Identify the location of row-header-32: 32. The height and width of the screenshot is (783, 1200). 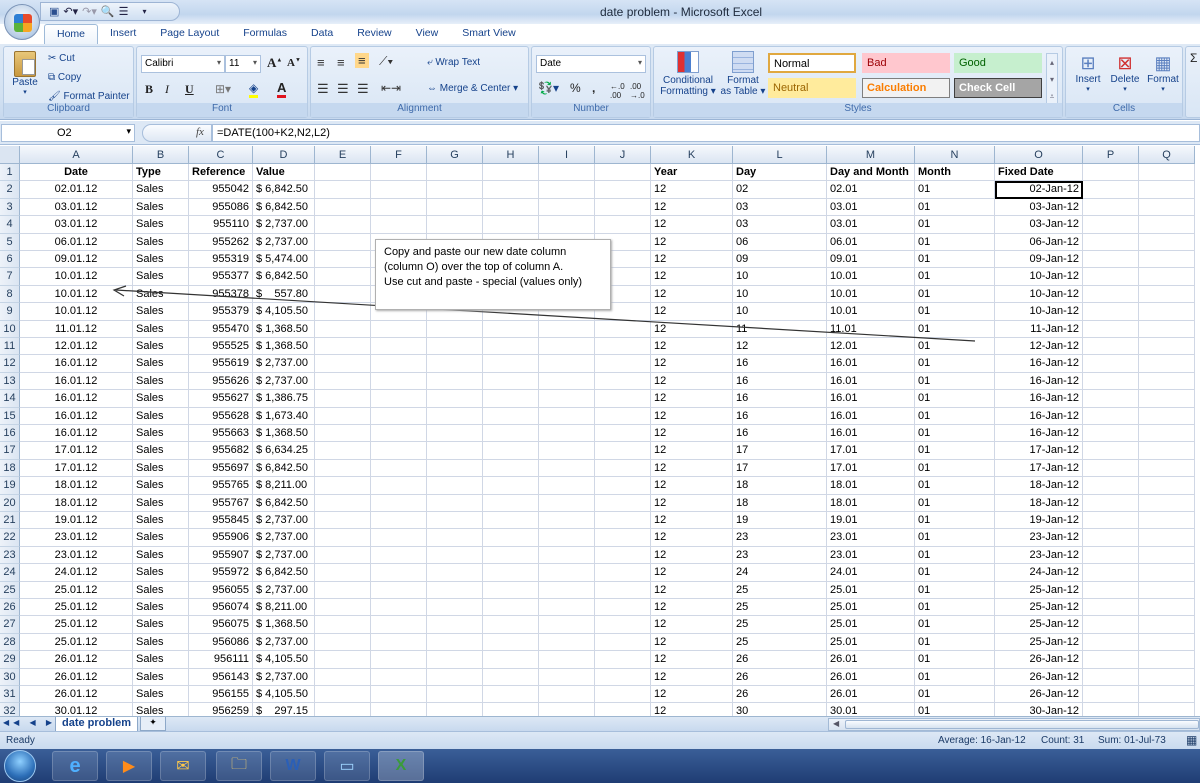
(10, 709).